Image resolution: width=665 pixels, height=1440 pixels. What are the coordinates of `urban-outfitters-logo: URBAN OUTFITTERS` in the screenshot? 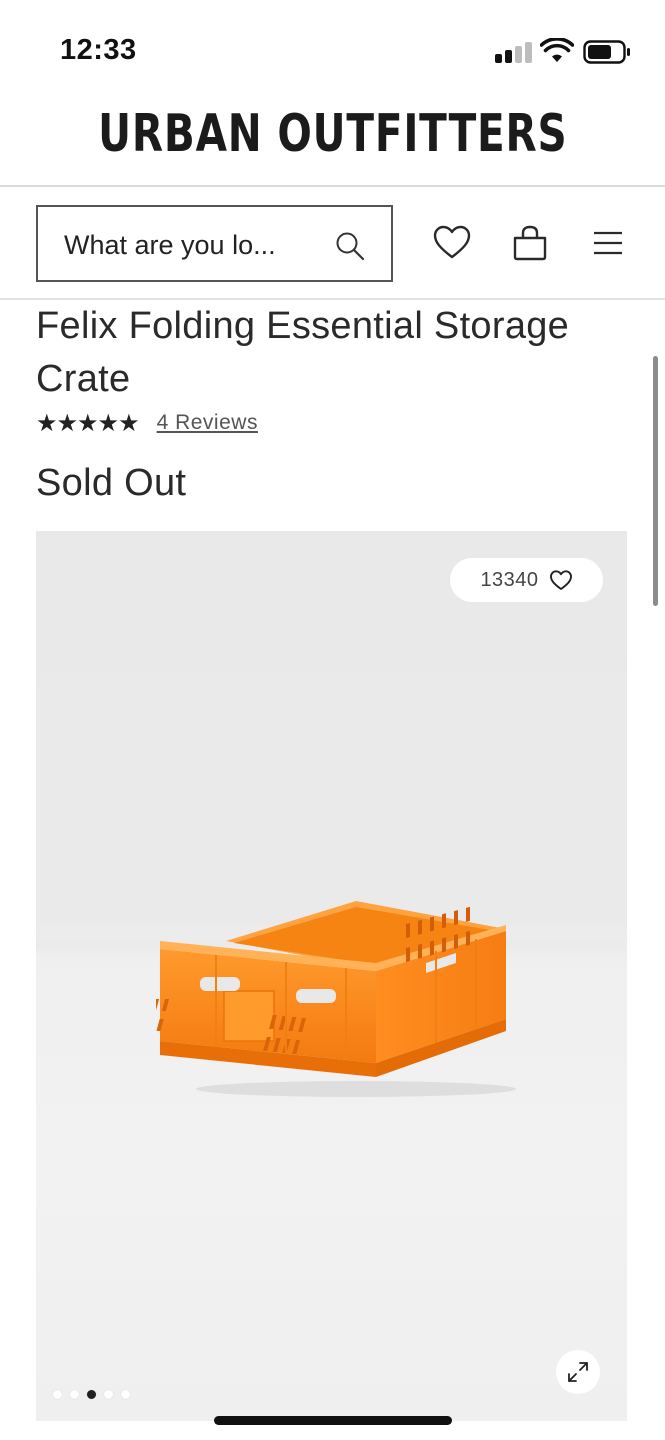 It's located at (332, 134).